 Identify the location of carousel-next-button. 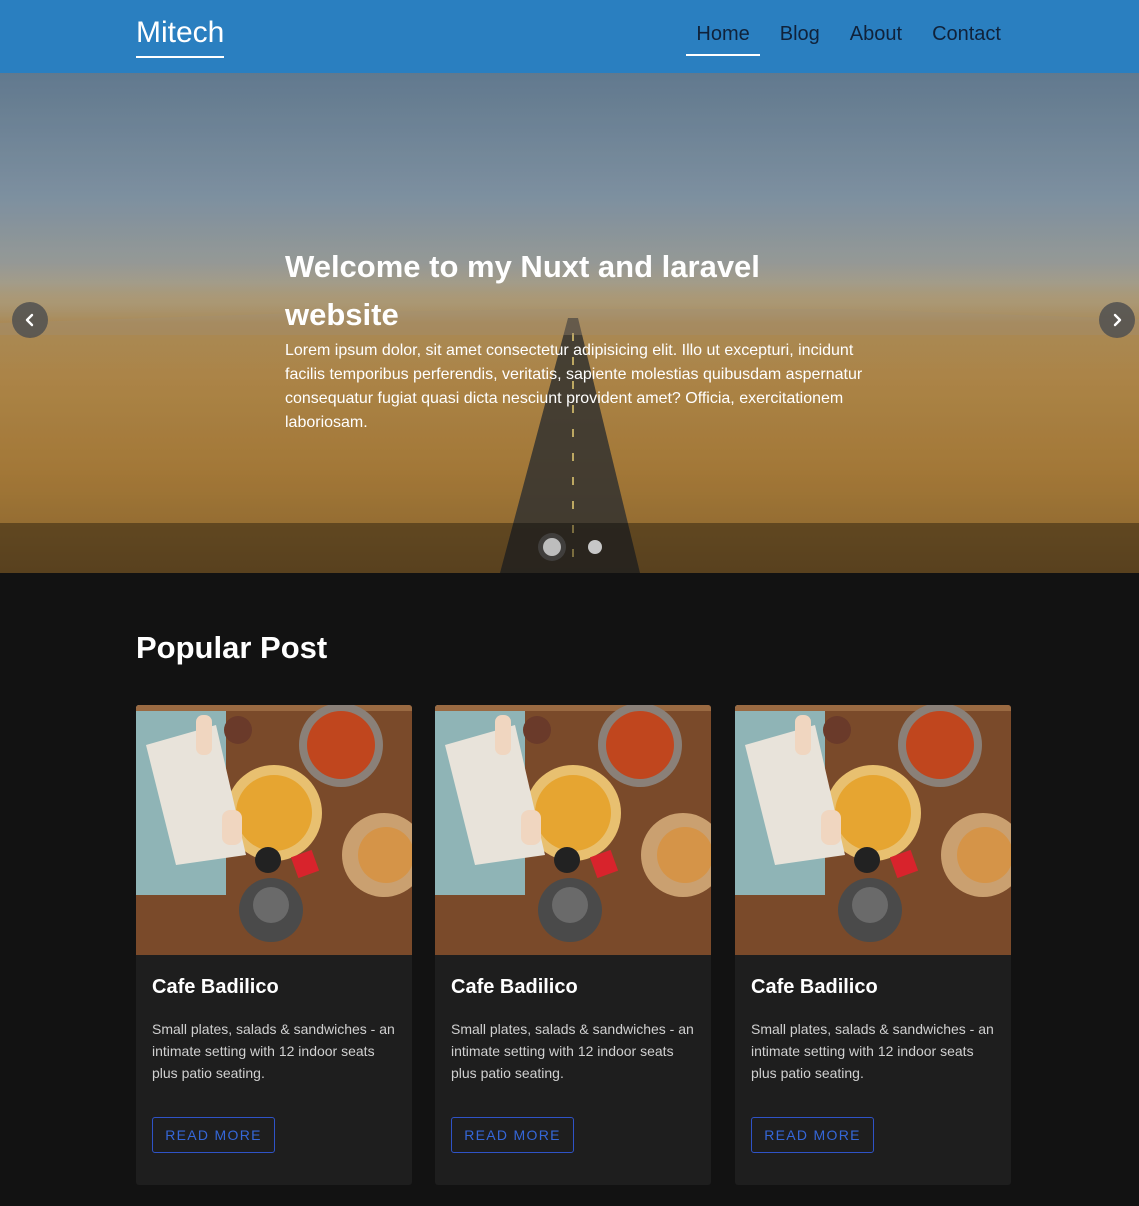
(1117, 320).